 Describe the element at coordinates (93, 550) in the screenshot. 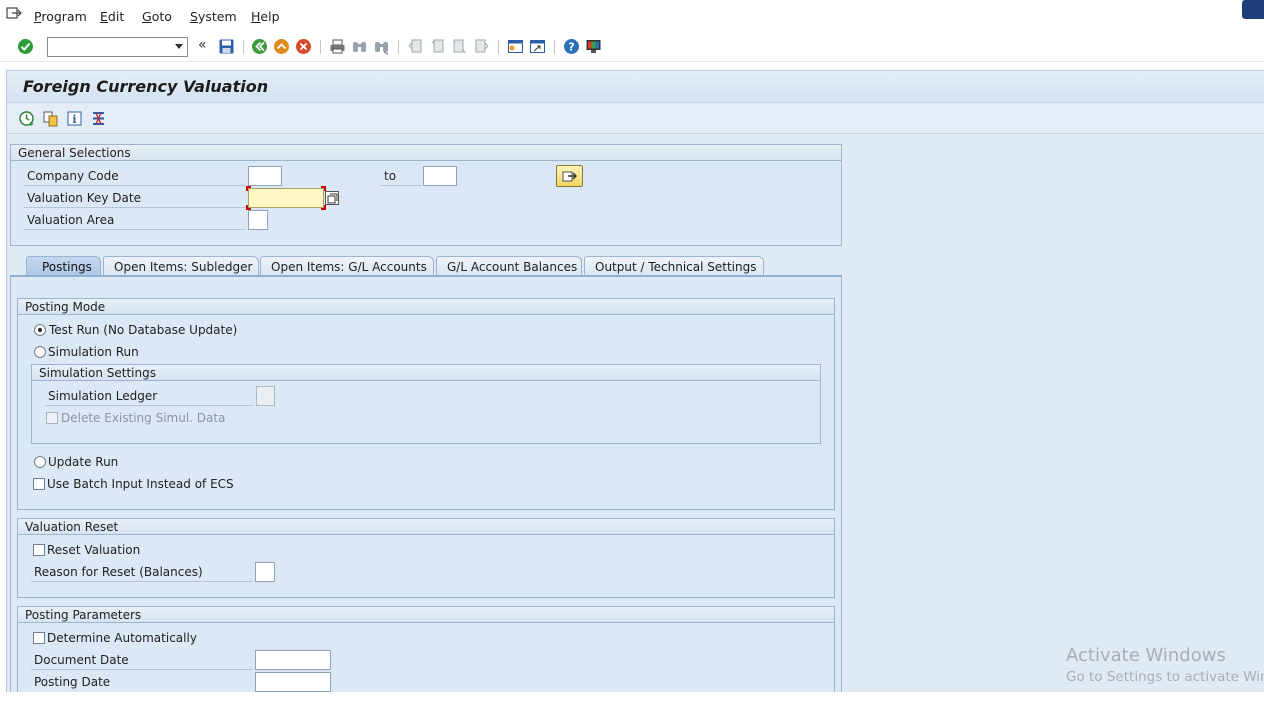

I see `reset-valuation-label: Reset Valuation` at that location.